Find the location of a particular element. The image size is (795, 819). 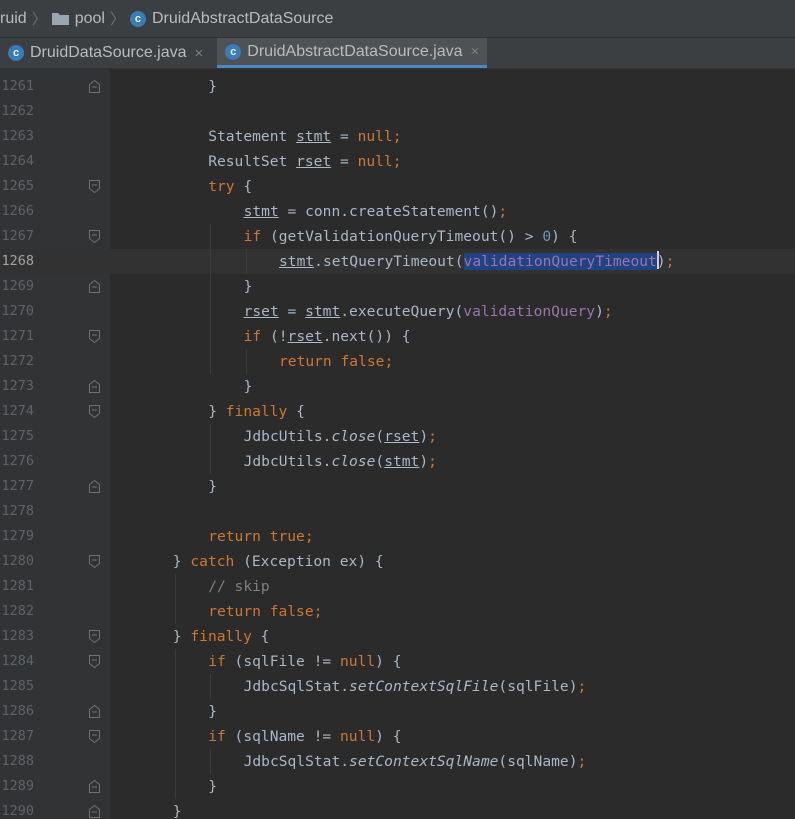

code-text: JdbcUtils.close(stmt); is located at coordinates (340, 461).